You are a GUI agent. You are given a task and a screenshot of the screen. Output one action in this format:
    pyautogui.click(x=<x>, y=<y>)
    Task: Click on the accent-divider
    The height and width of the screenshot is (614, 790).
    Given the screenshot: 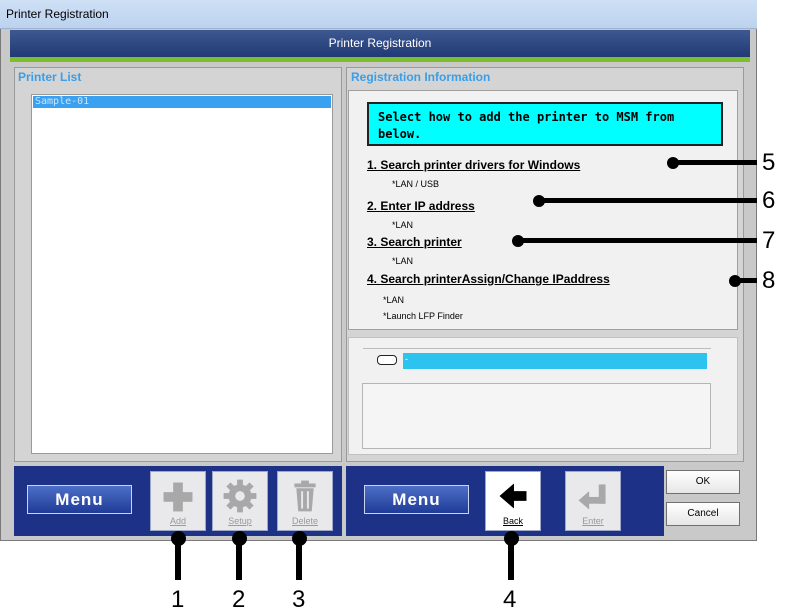 What is the action you would take?
    pyautogui.click(x=380, y=59)
    